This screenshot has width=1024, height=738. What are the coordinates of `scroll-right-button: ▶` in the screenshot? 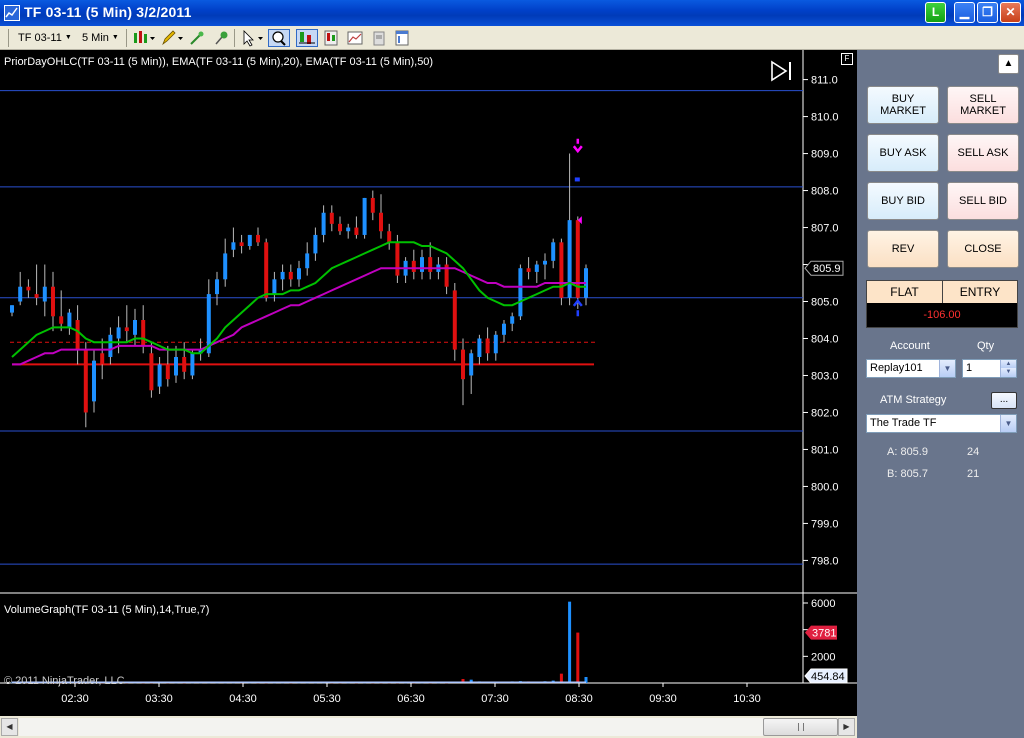 It's located at (846, 727).